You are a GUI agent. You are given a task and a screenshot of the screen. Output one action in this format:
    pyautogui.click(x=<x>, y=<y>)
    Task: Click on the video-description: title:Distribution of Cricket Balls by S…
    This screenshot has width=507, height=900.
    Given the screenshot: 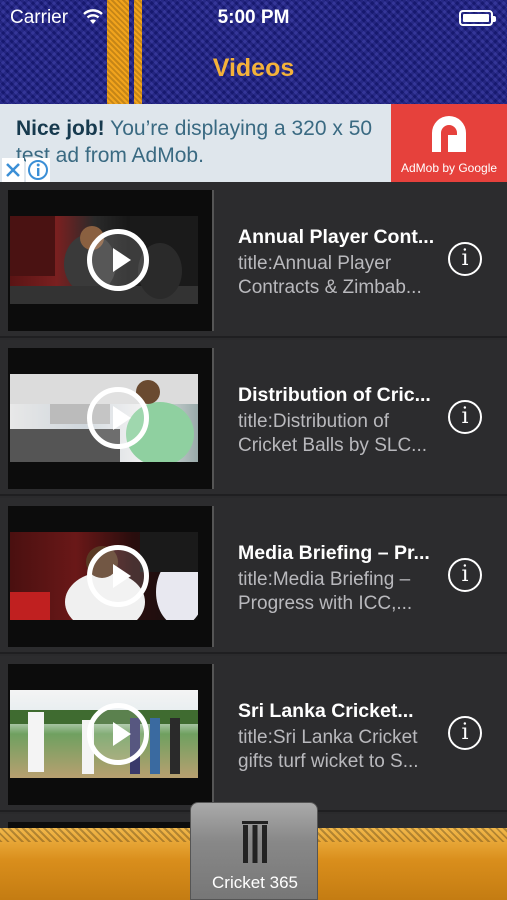 What is the action you would take?
    pyautogui.click(x=344, y=434)
    